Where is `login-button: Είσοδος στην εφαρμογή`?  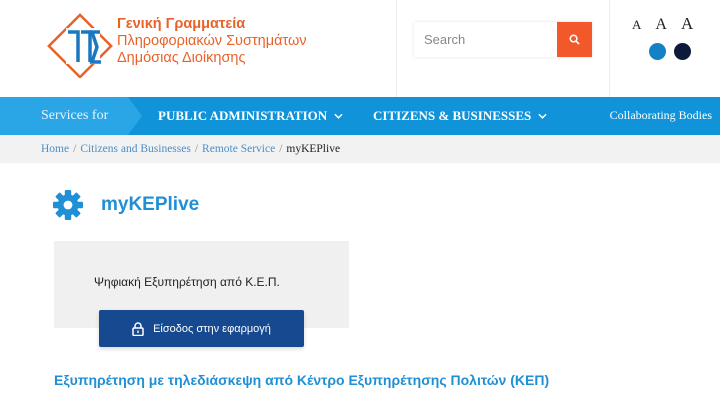
login-button: Είσοδος στην εφαρμογή is located at coordinates (201, 328).